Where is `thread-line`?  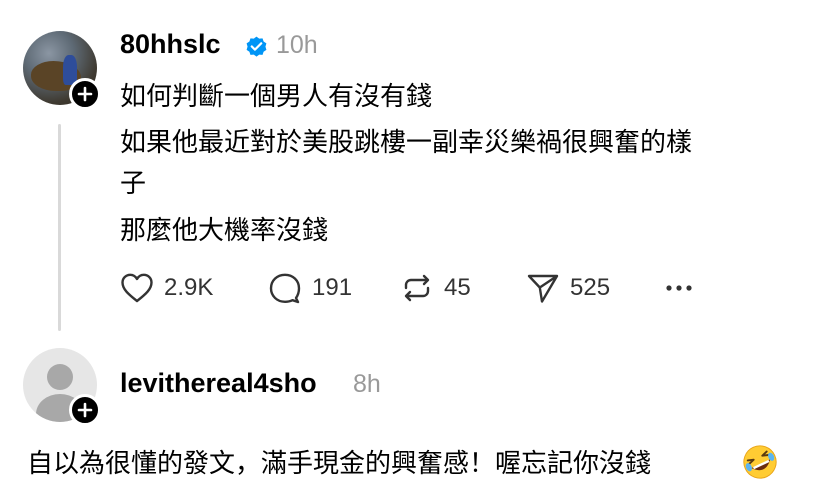 thread-line is located at coordinates (59, 227).